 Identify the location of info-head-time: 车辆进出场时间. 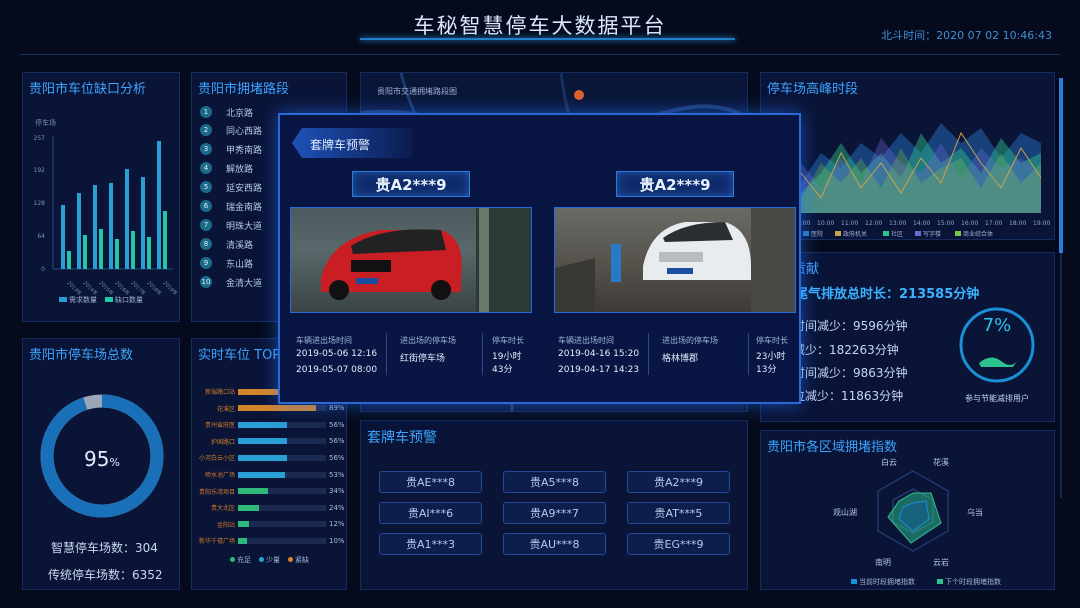
(324, 340).